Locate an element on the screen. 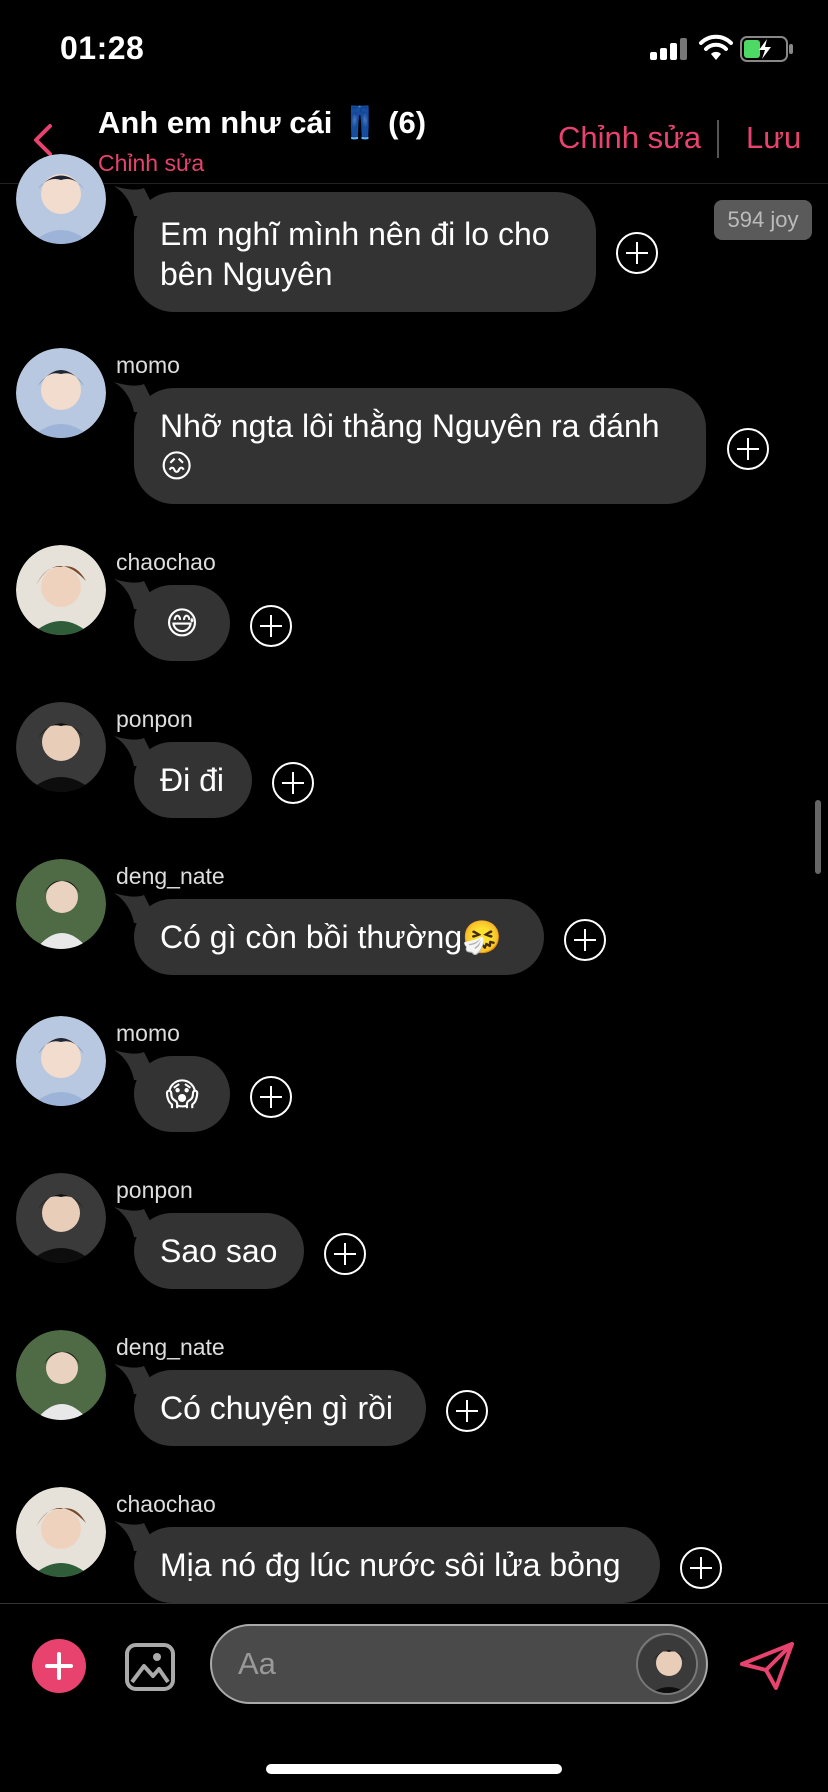 Image resolution: width=828 pixels, height=1792 pixels. save-button: Lưu is located at coordinates (773, 138).